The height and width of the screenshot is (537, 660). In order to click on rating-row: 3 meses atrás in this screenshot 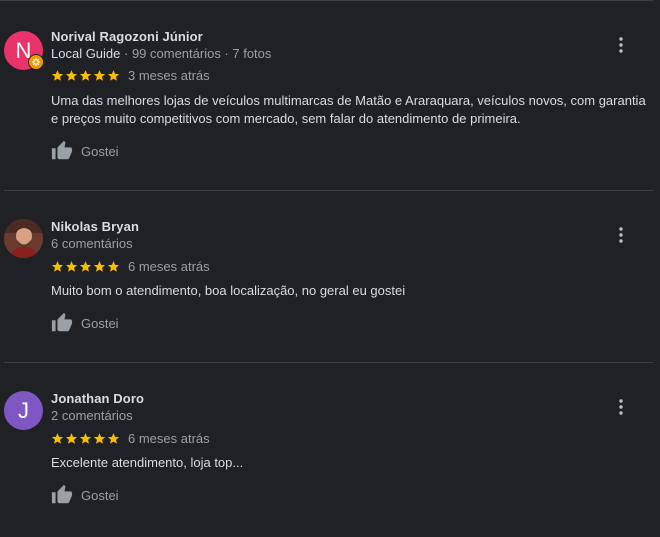, I will do `click(130, 75)`.